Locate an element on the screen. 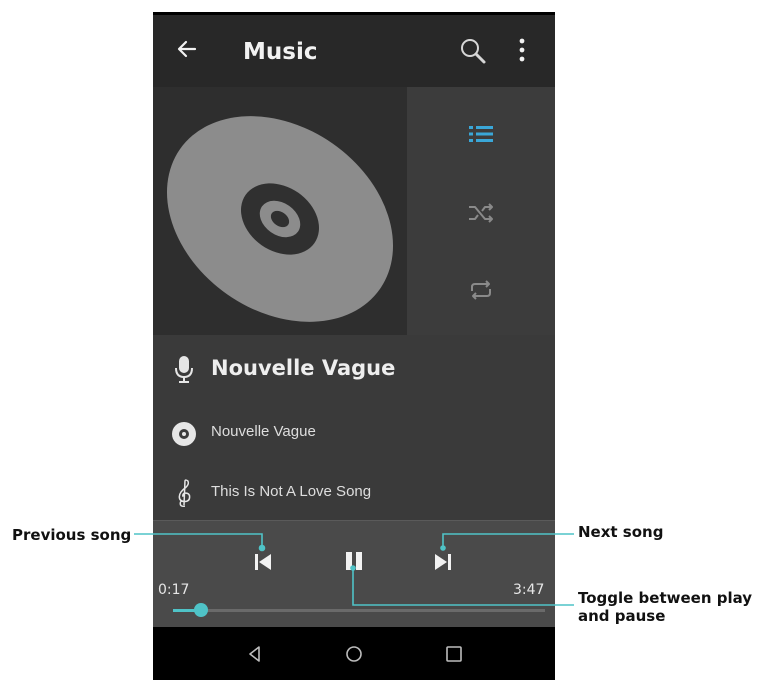 This screenshot has height=680, width=757. next-song-icon is located at coordinates (443, 562).